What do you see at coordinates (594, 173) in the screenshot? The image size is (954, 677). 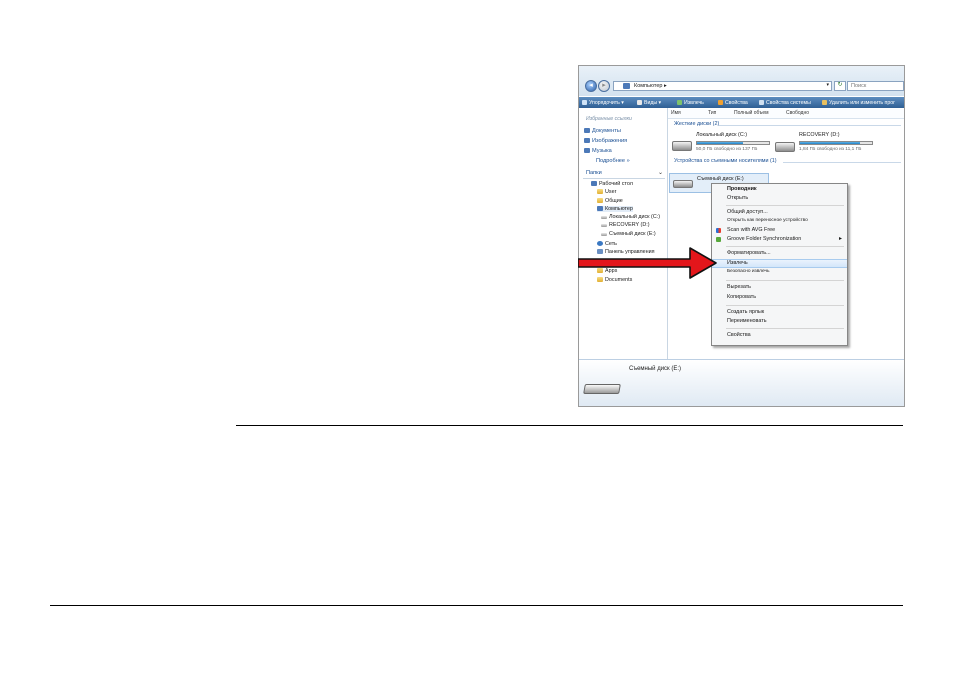 I see `folders-label: Папки` at bounding box center [594, 173].